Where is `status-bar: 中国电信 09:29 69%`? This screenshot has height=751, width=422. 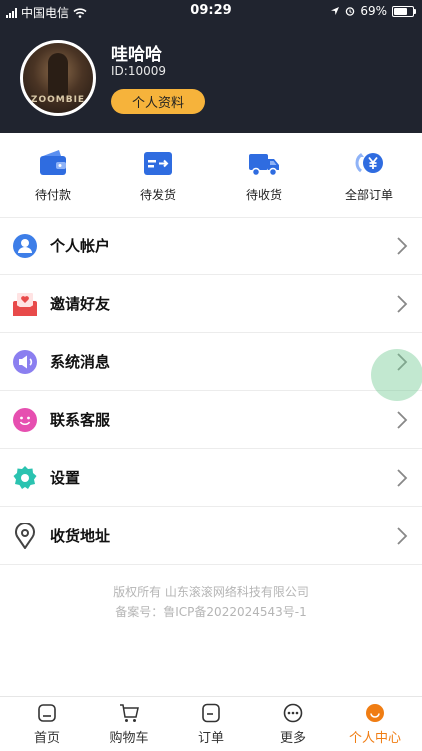 status-bar: 中国电信 09:29 69% is located at coordinates (211, 11).